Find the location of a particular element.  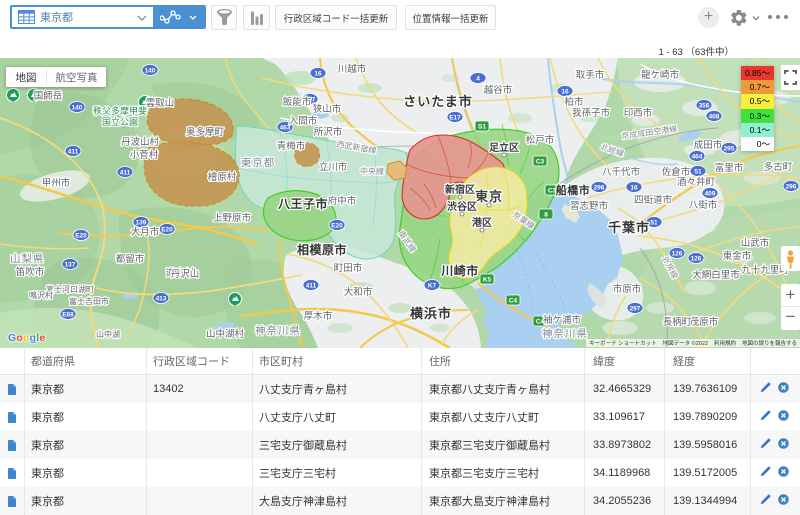

svg-text: 笛吹市 is located at coordinates (30, 272).